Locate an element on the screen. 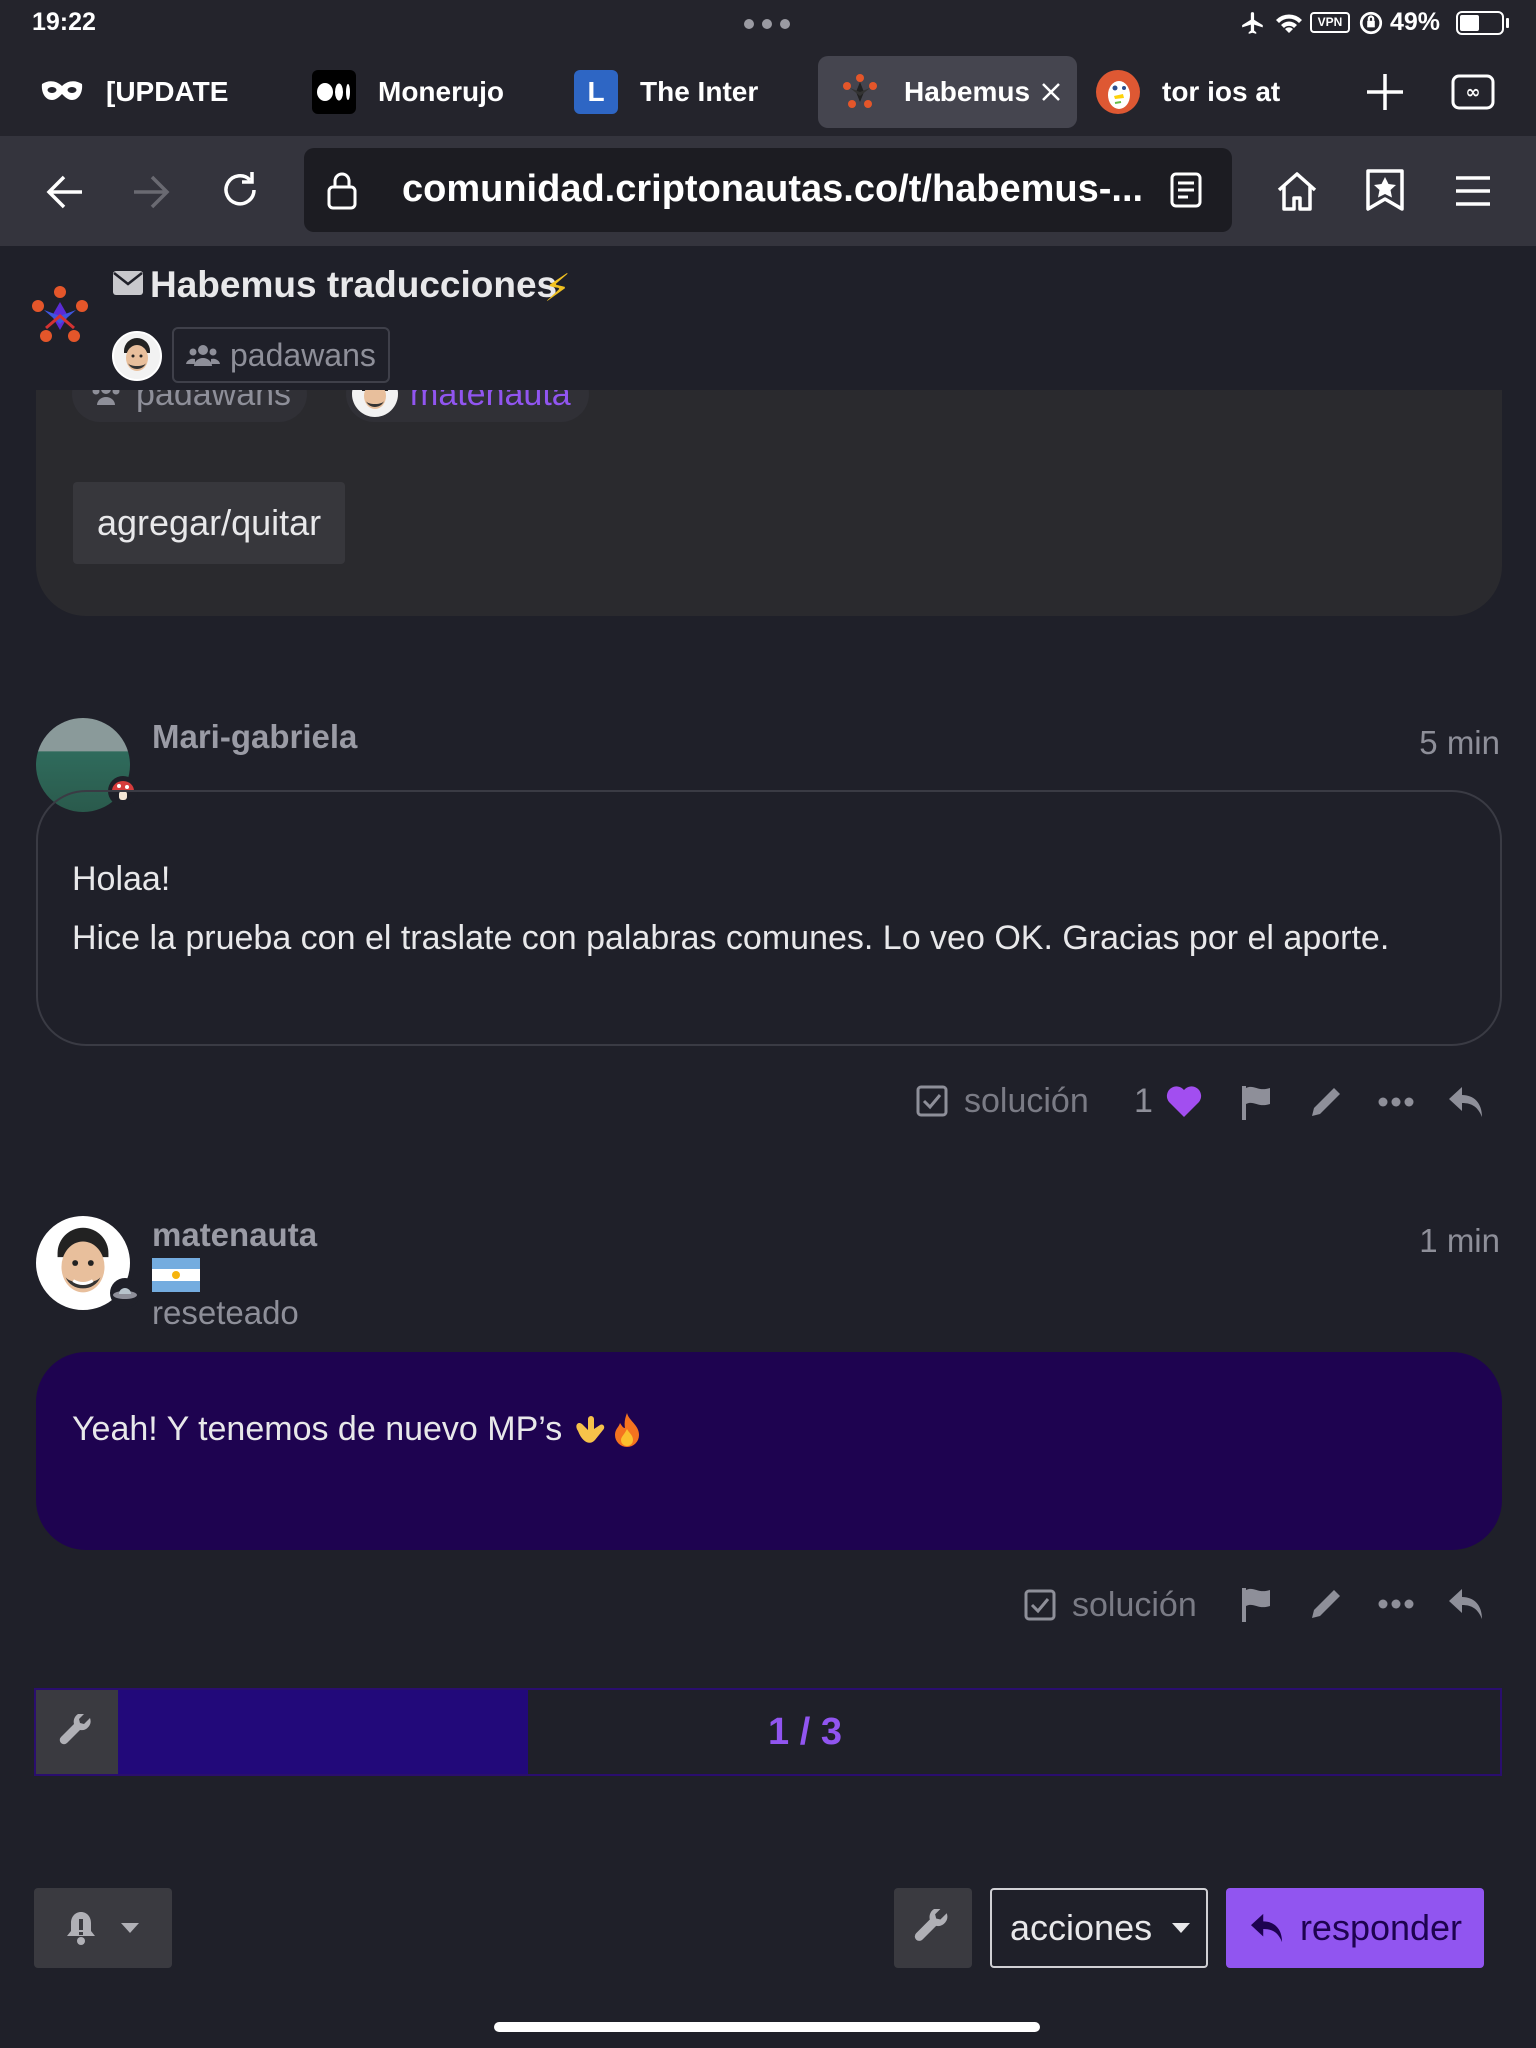 The image size is (1536, 2048). admin-wrench-button is located at coordinates (933, 1928).